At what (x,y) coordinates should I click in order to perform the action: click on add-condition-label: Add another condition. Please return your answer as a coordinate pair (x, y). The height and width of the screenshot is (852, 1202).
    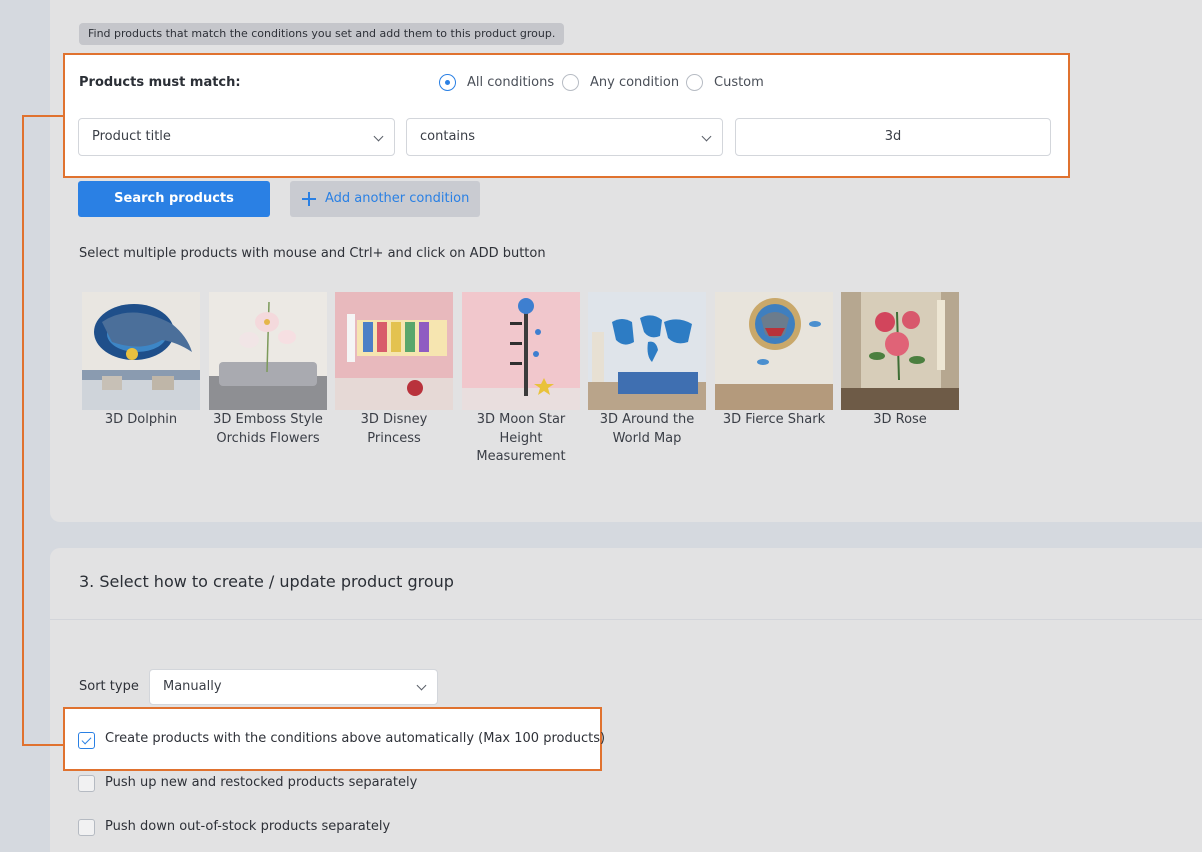
    Looking at the image, I should click on (397, 198).